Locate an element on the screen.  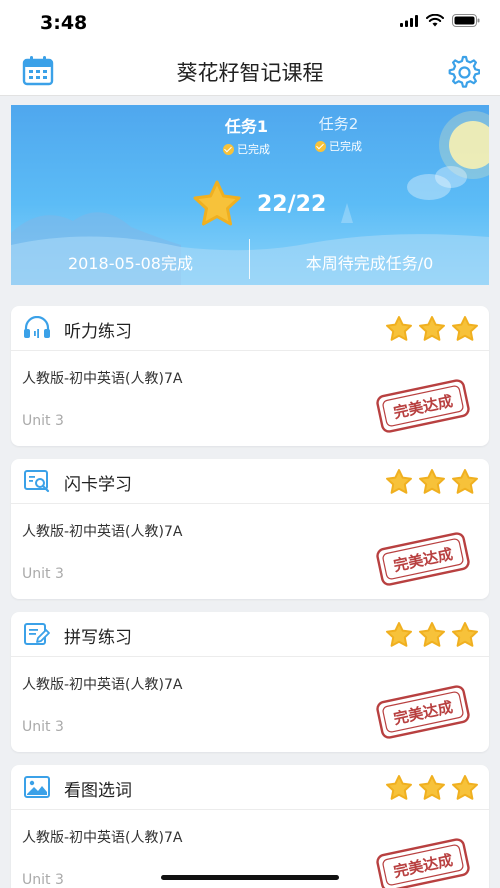
card-picture-choice: 看图选词 人教版-初中英语(人教)7A Unit 3 完美达成 is located at coordinates (250, 826).